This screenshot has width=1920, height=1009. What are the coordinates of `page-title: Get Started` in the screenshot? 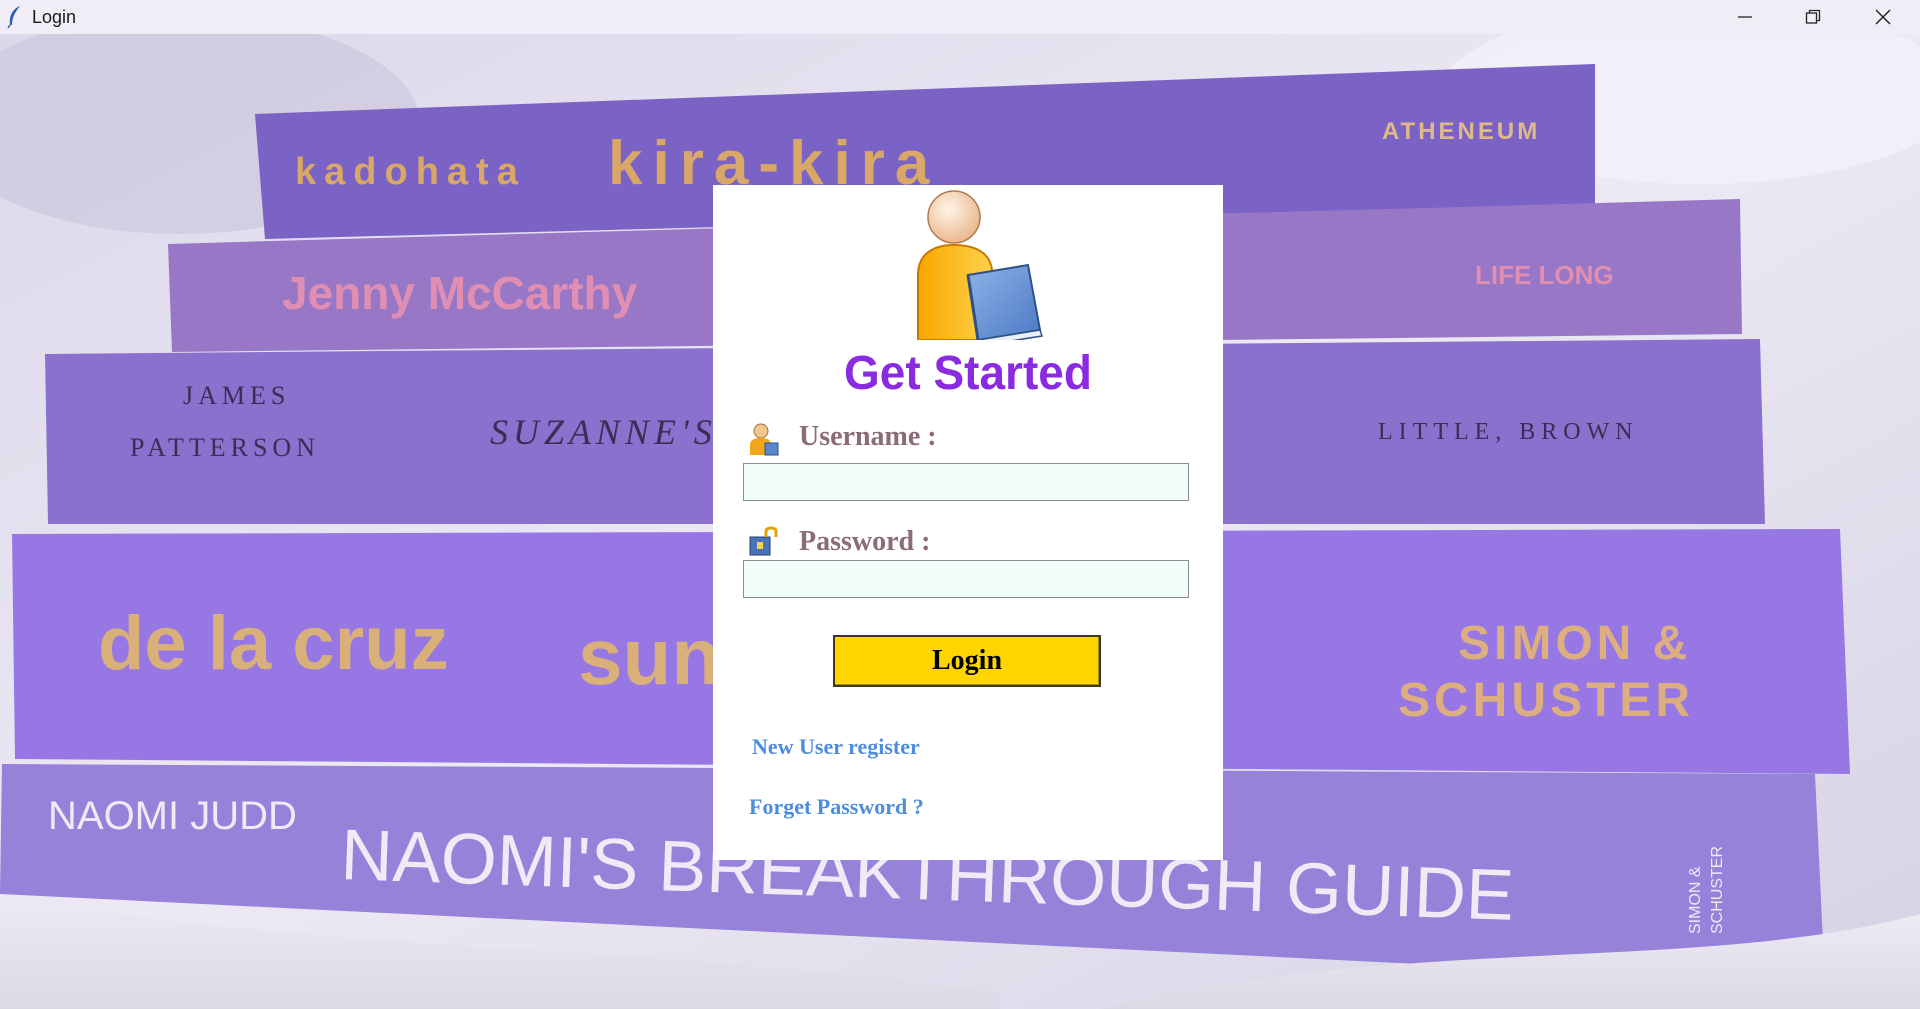 It's located at (968, 372).